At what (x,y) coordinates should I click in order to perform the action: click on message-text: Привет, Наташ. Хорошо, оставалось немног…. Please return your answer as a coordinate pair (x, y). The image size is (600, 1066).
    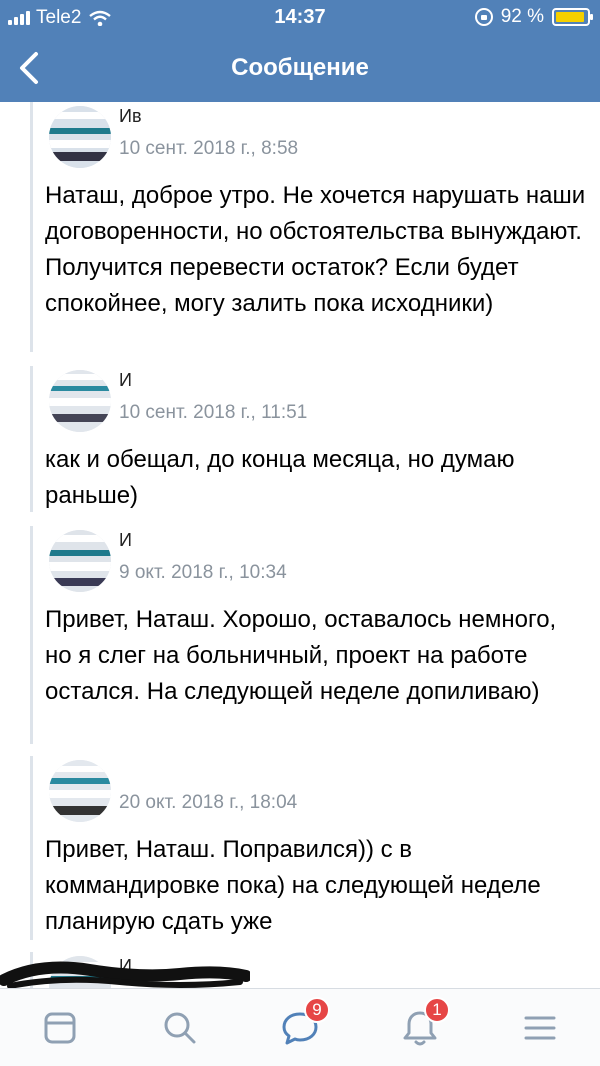
    Looking at the image, I should click on (301, 655).